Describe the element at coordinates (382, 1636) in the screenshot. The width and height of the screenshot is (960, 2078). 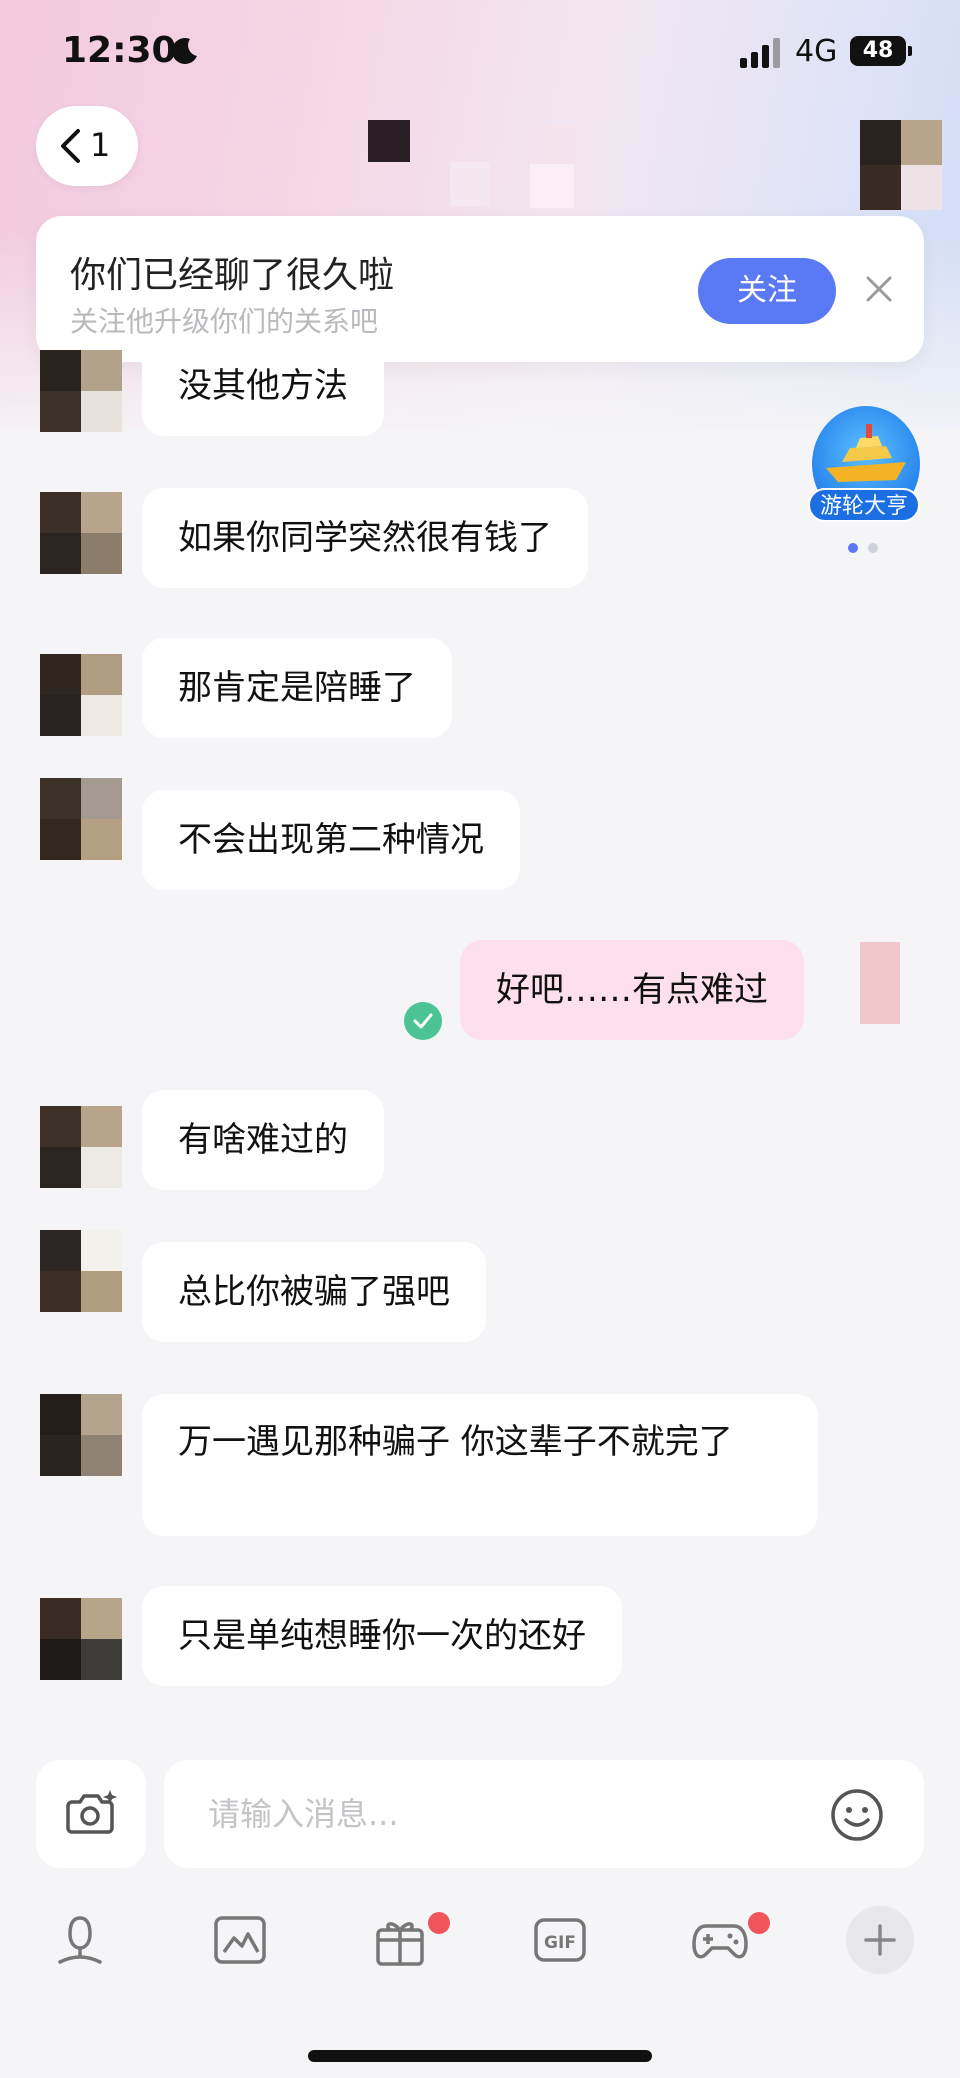
I see `message-bubble: 只是单纯想睡你一次的还好` at that location.